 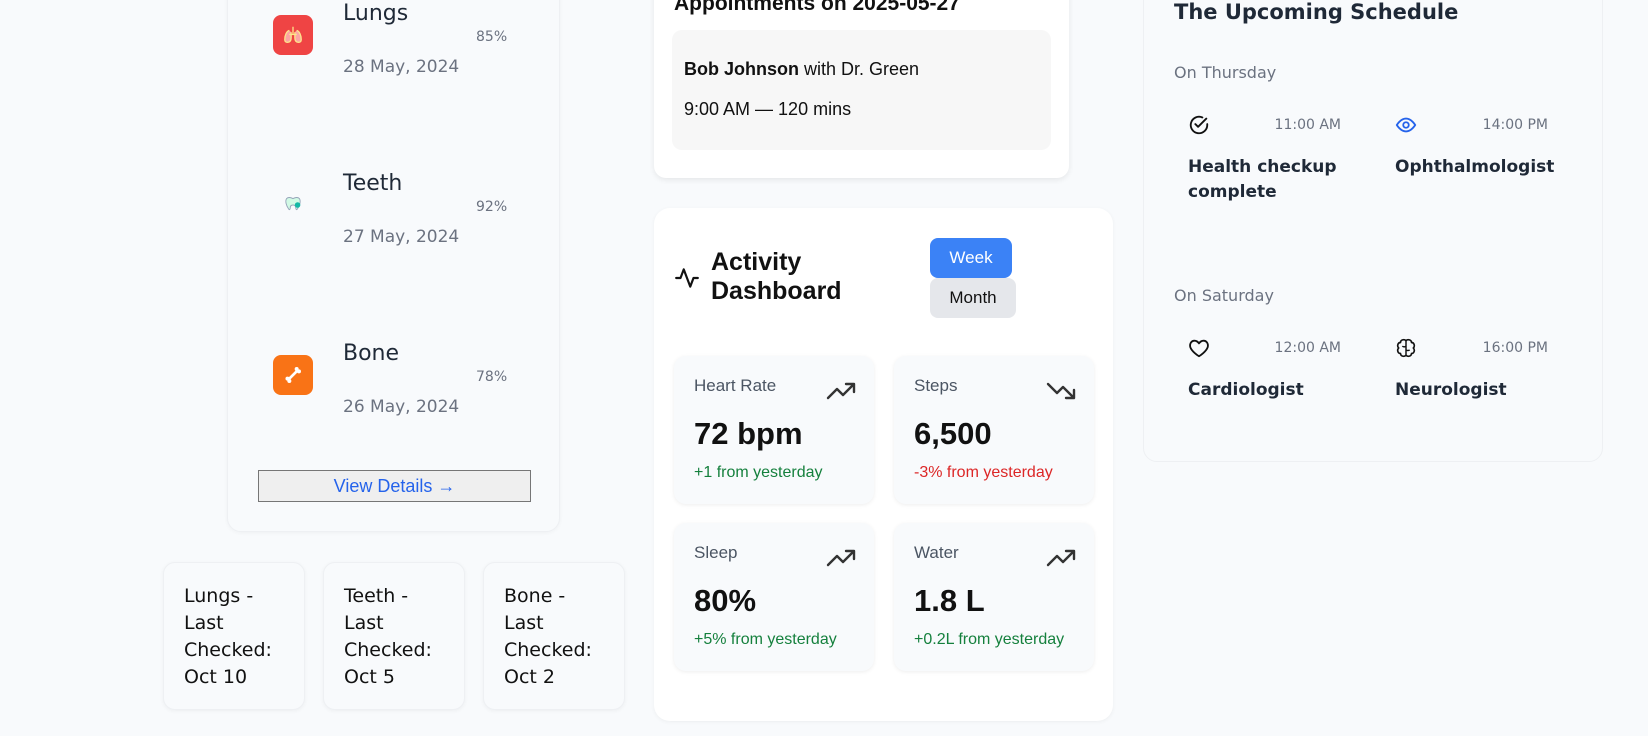 What do you see at coordinates (1307, 125) in the screenshot?
I see `schedule-time: 11:00 AM` at bounding box center [1307, 125].